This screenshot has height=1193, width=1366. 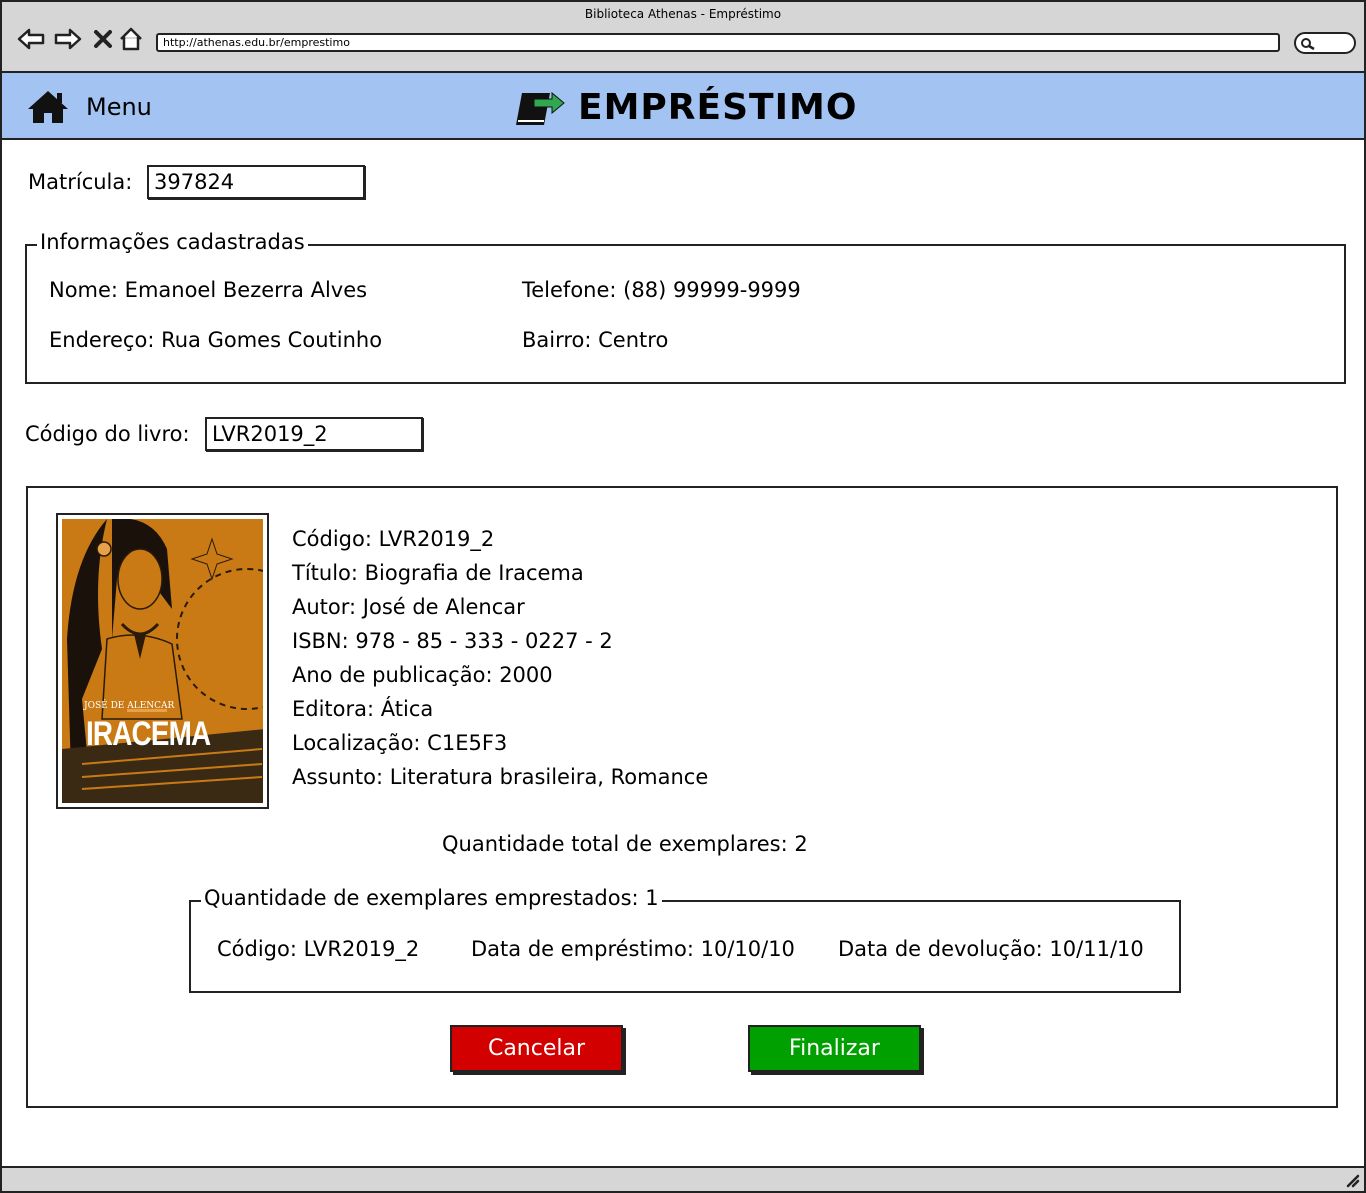 I want to click on page-heading: EMPRÉSTIMO, so click(x=685, y=107).